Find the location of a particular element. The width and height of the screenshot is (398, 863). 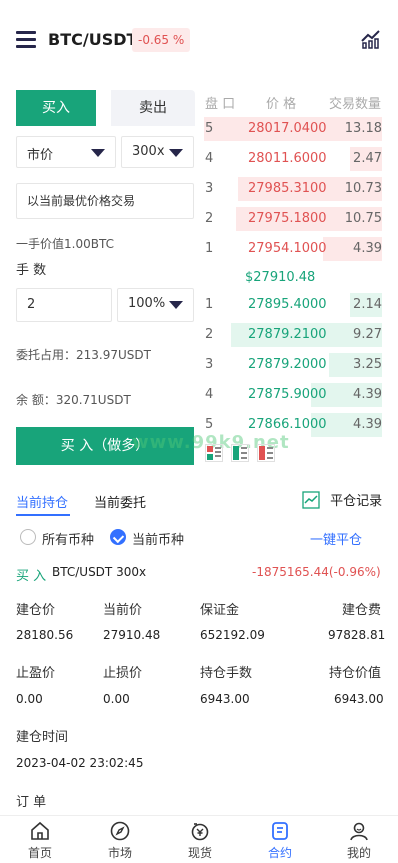

current-price-value: 27910.48 is located at coordinates (132, 635).